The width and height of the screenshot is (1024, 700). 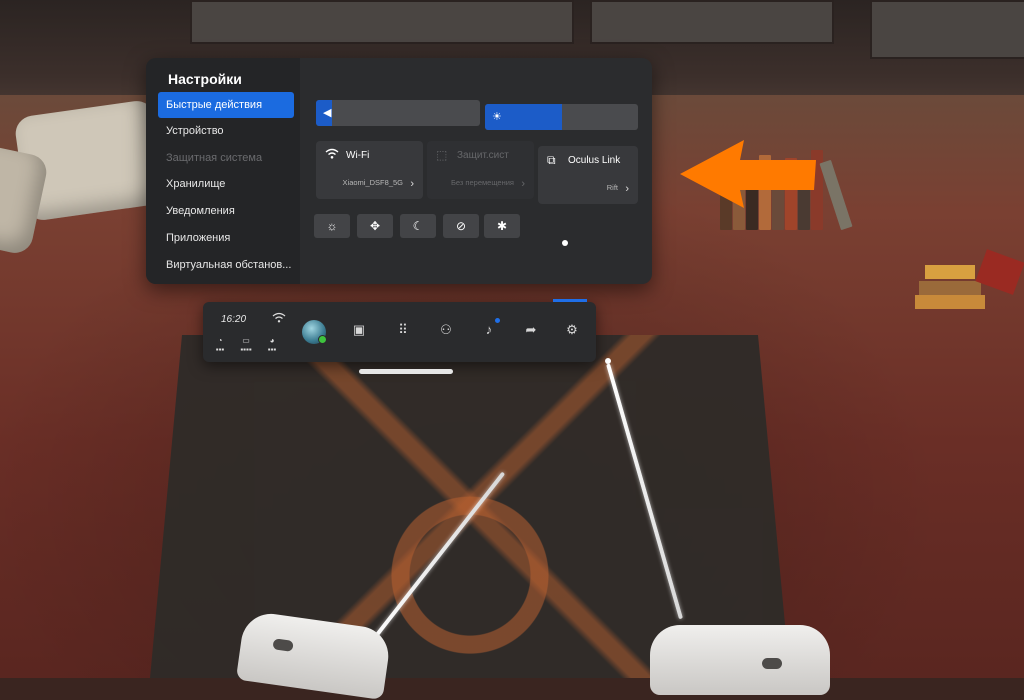 I want to click on store-icon: ▣, so click(x=359, y=330).